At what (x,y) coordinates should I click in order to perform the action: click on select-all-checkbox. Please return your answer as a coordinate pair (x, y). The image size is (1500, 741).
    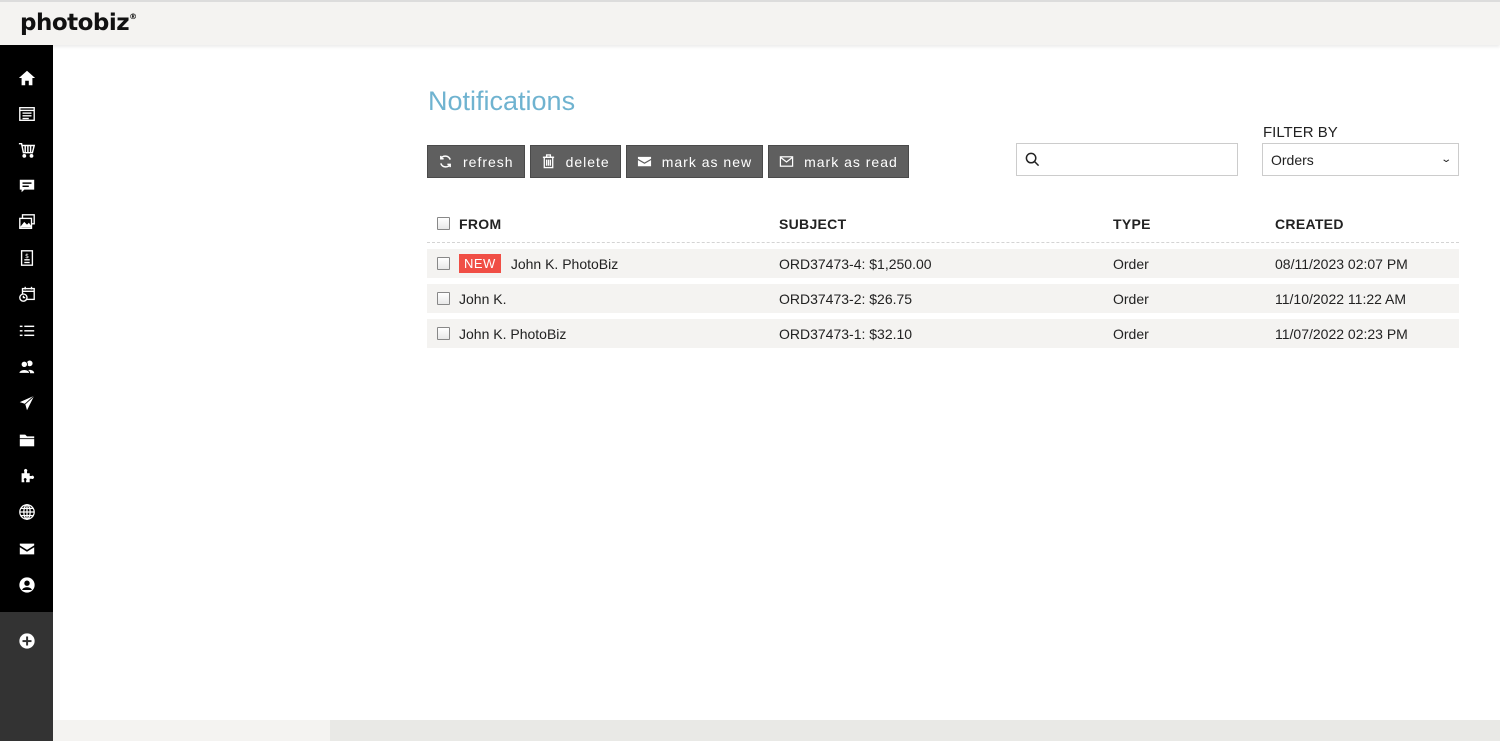
    Looking at the image, I should click on (443, 223).